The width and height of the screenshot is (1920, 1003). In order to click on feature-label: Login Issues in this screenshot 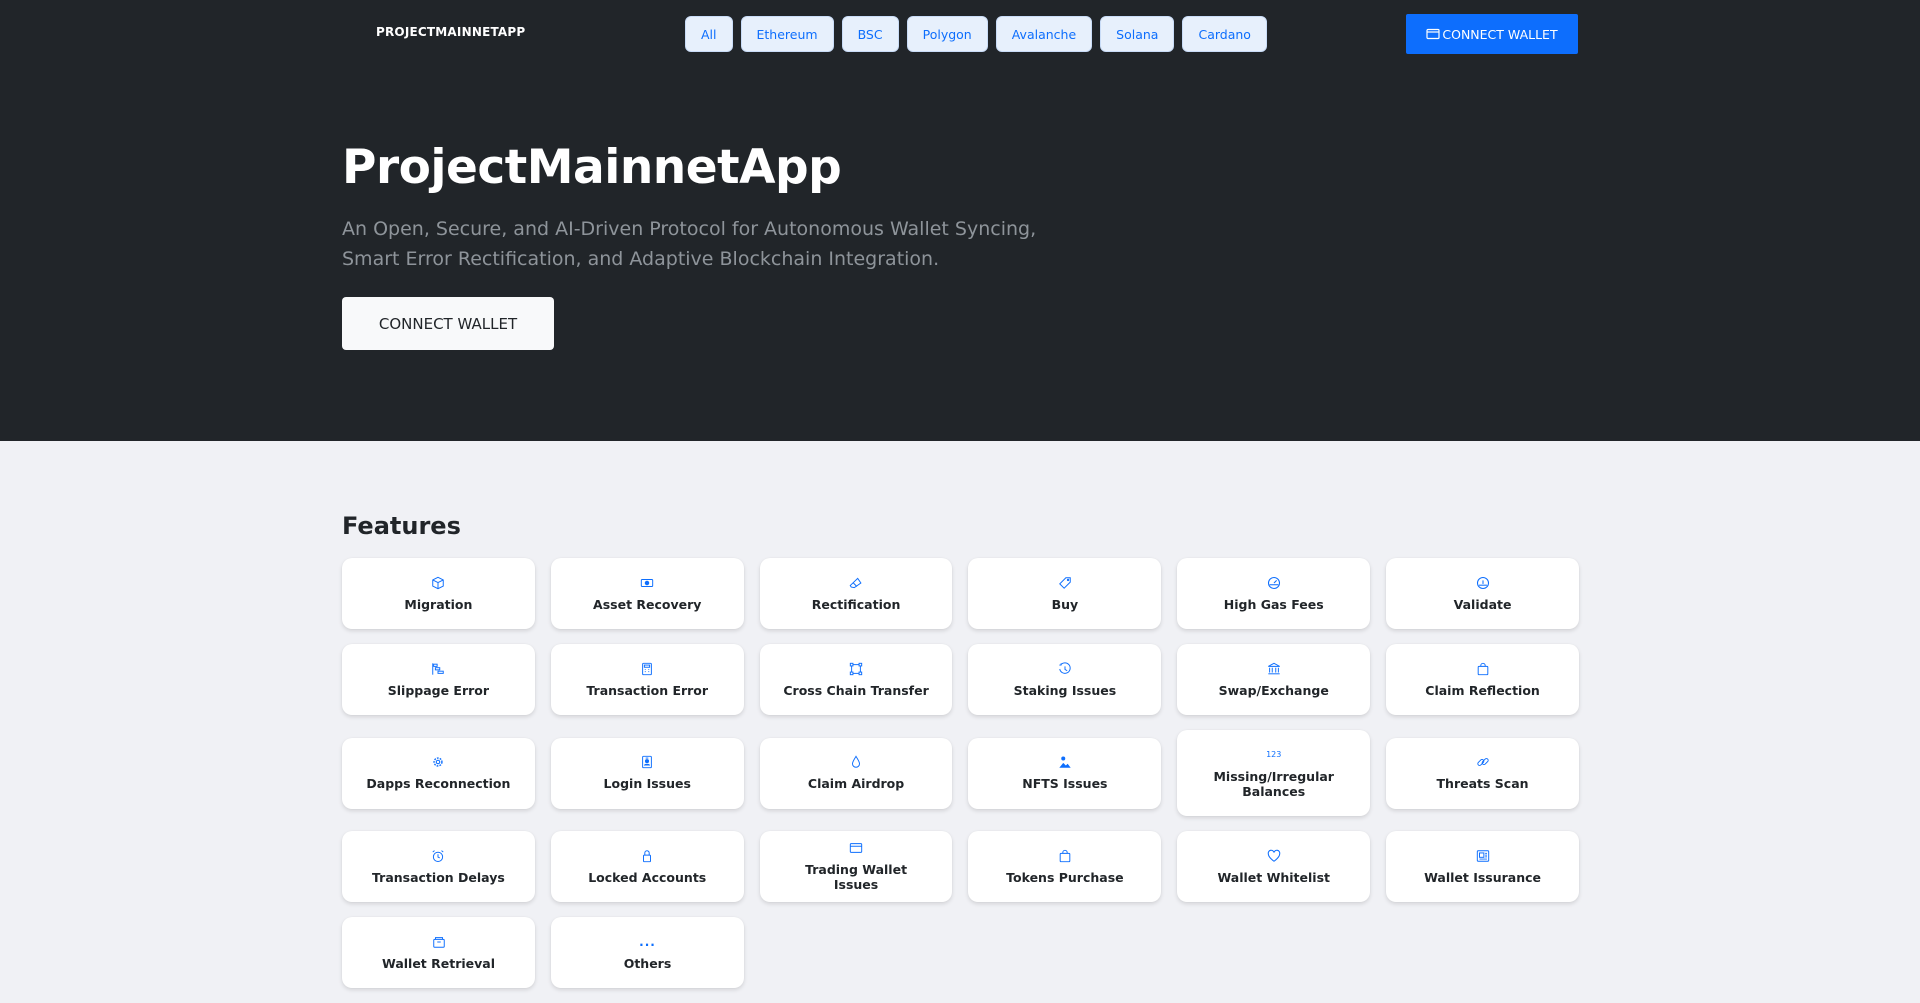, I will do `click(647, 783)`.